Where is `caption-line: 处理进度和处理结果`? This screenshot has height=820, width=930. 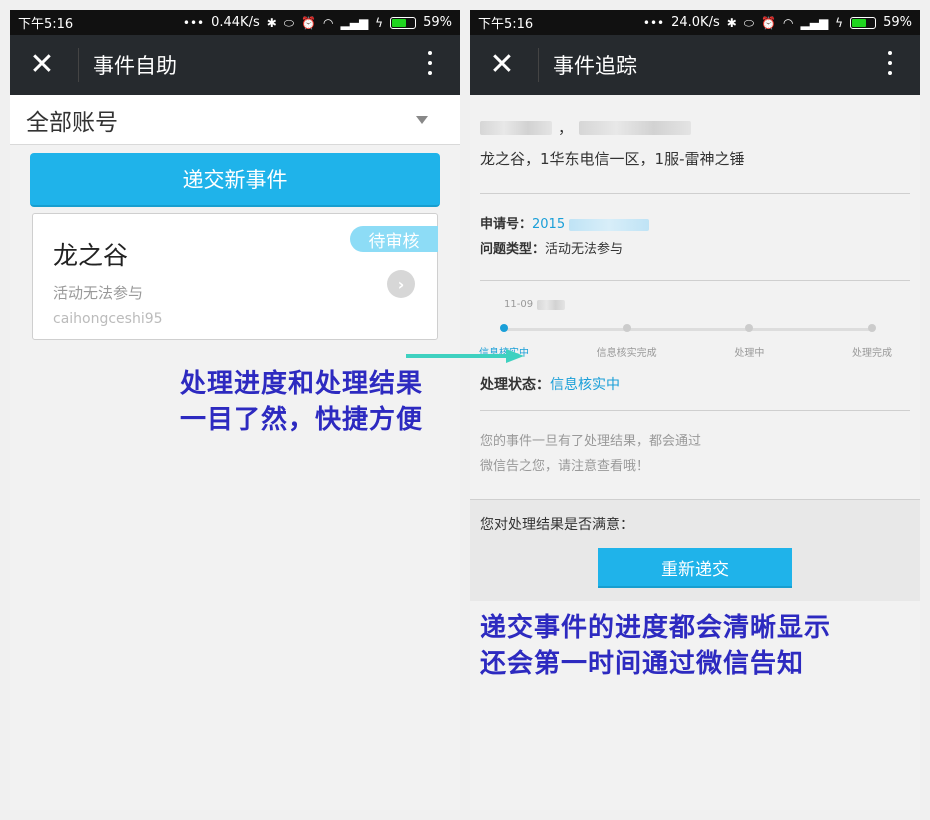 caption-line: 处理进度和处理结果 is located at coordinates (302, 384).